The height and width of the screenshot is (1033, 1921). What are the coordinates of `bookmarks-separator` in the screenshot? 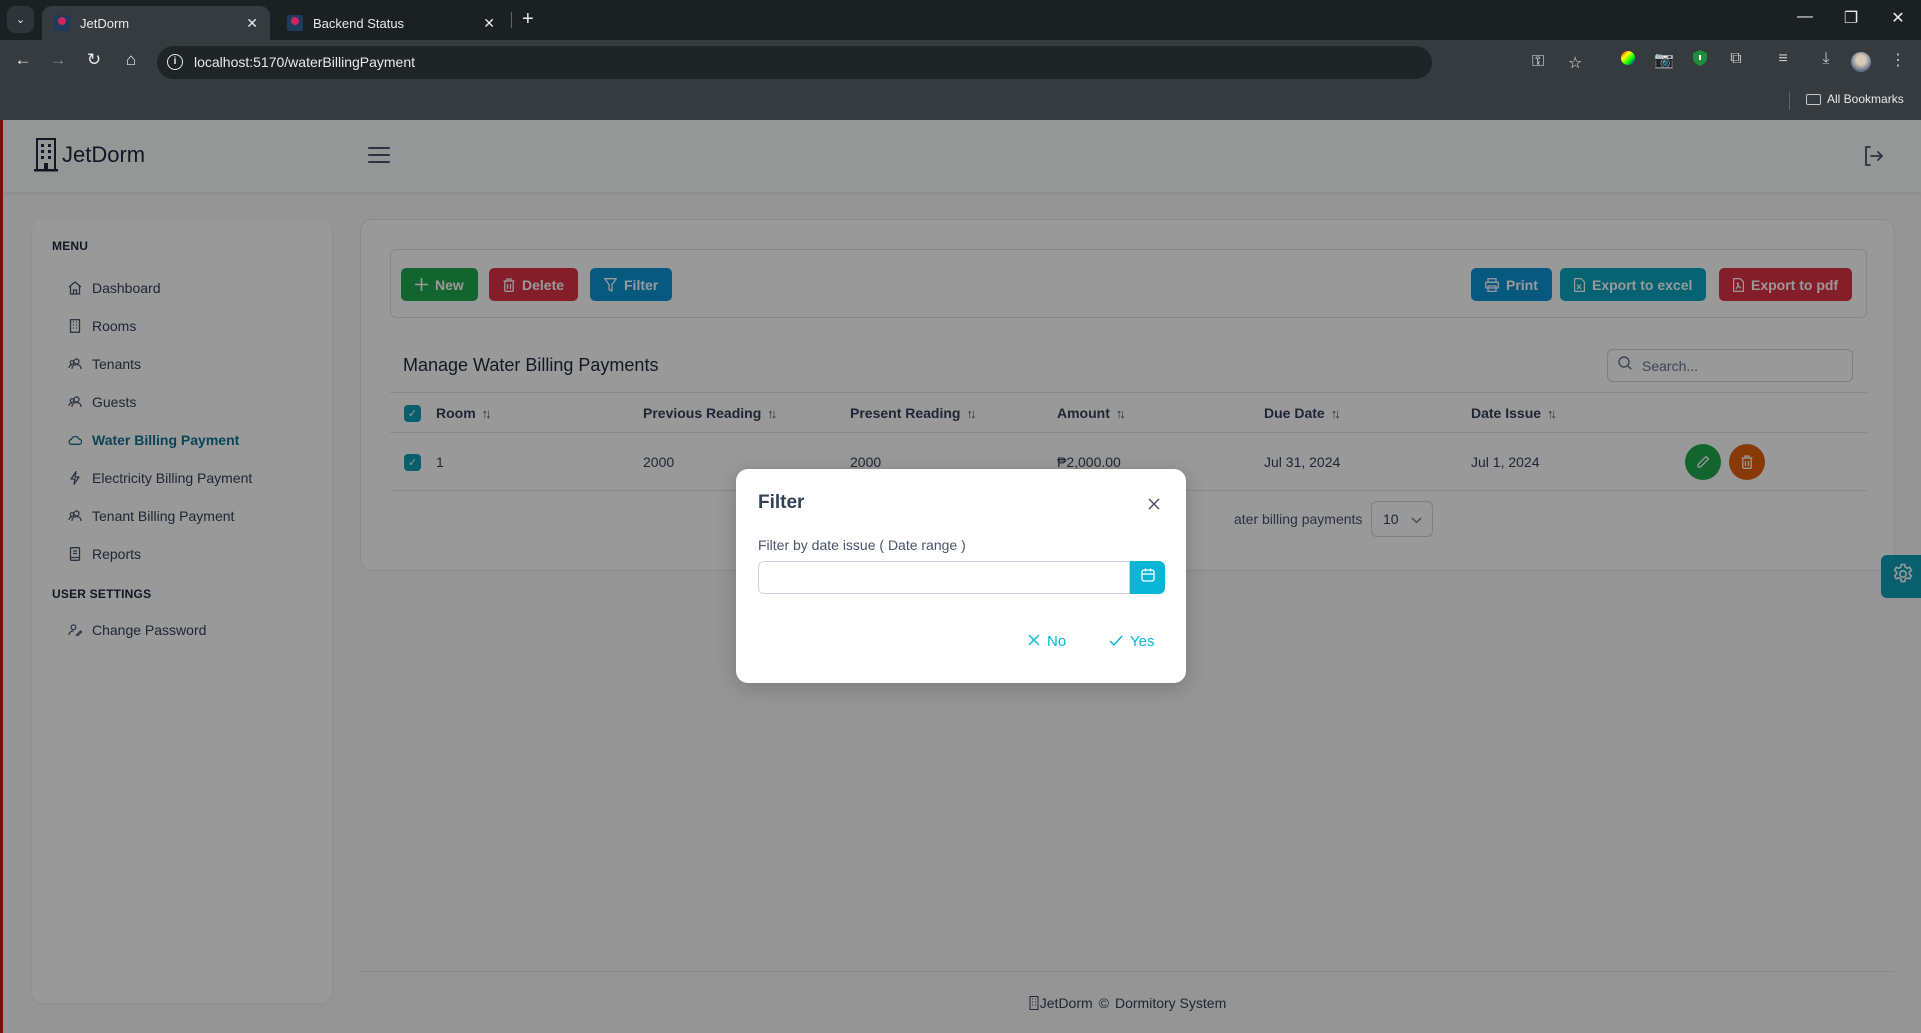 It's located at (1789, 101).